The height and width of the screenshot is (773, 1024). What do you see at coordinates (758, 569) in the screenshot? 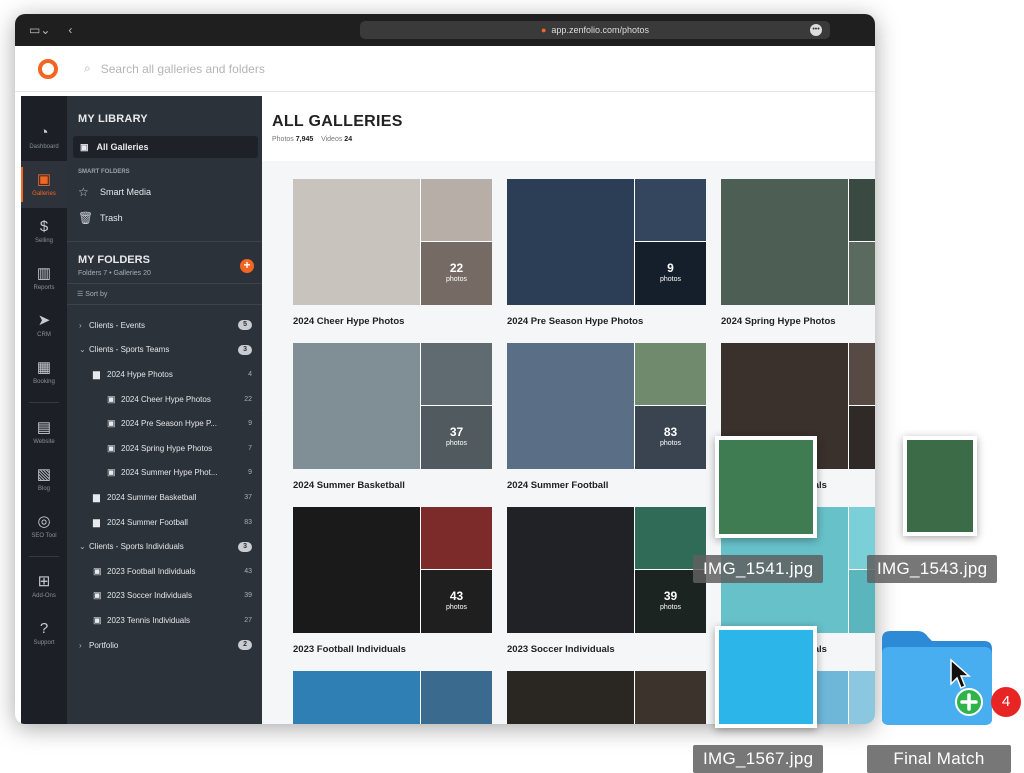
I see `drag-filename: IMG_1541.jpg` at bounding box center [758, 569].